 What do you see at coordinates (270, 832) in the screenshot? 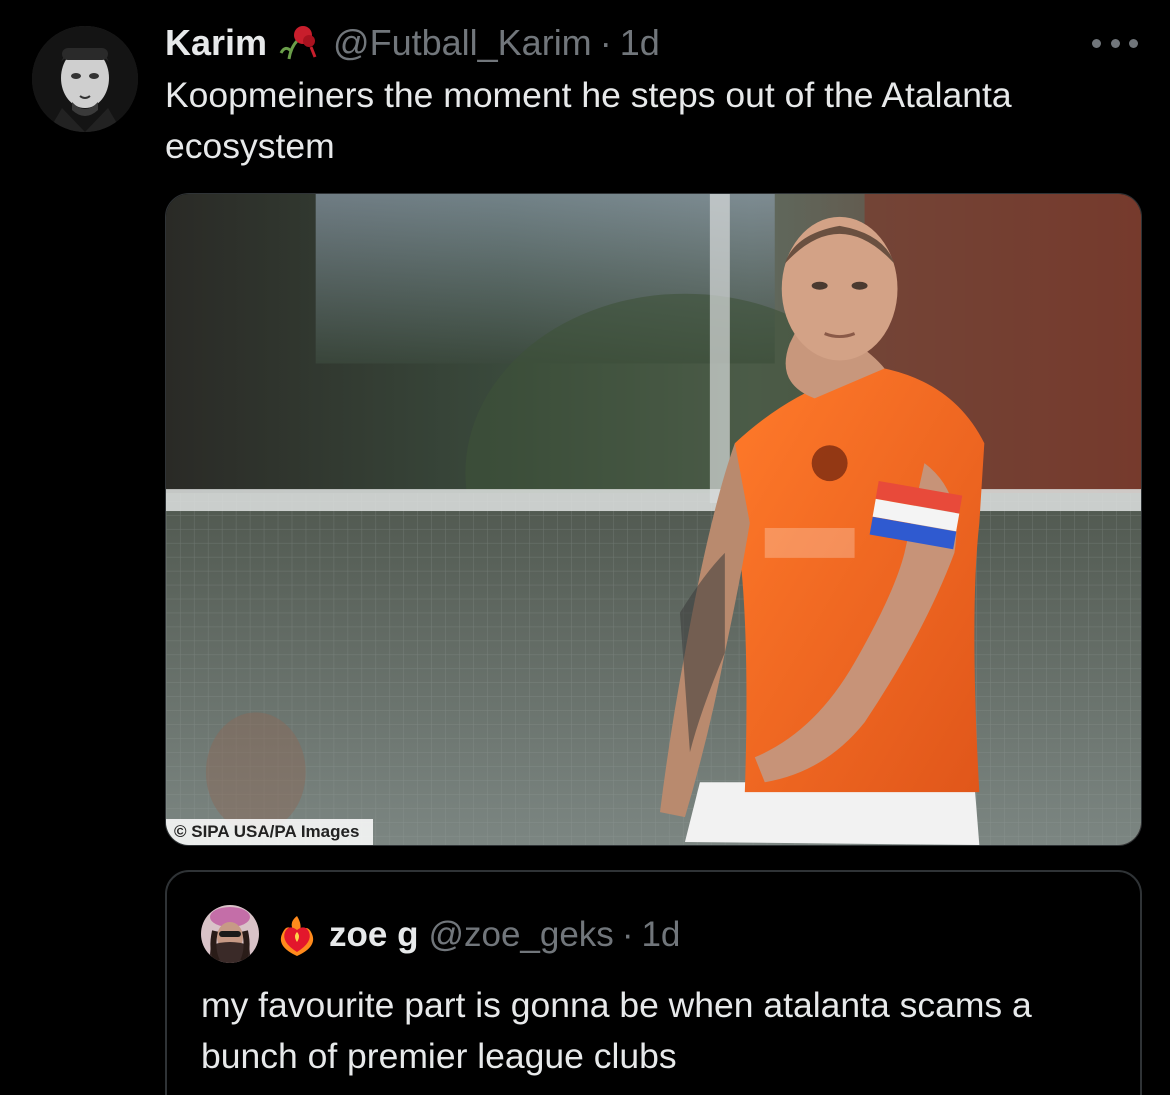
I see `photo-credit: © SIPA USA/PA Images` at bounding box center [270, 832].